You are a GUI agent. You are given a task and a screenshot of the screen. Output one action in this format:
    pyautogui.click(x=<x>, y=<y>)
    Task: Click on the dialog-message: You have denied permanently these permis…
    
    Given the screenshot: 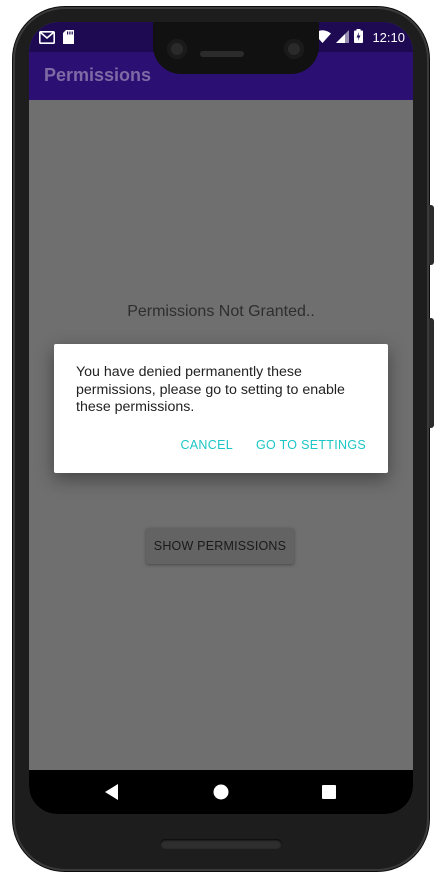 What is the action you would take?
    pyautogui.click(x=210, y=389)
    